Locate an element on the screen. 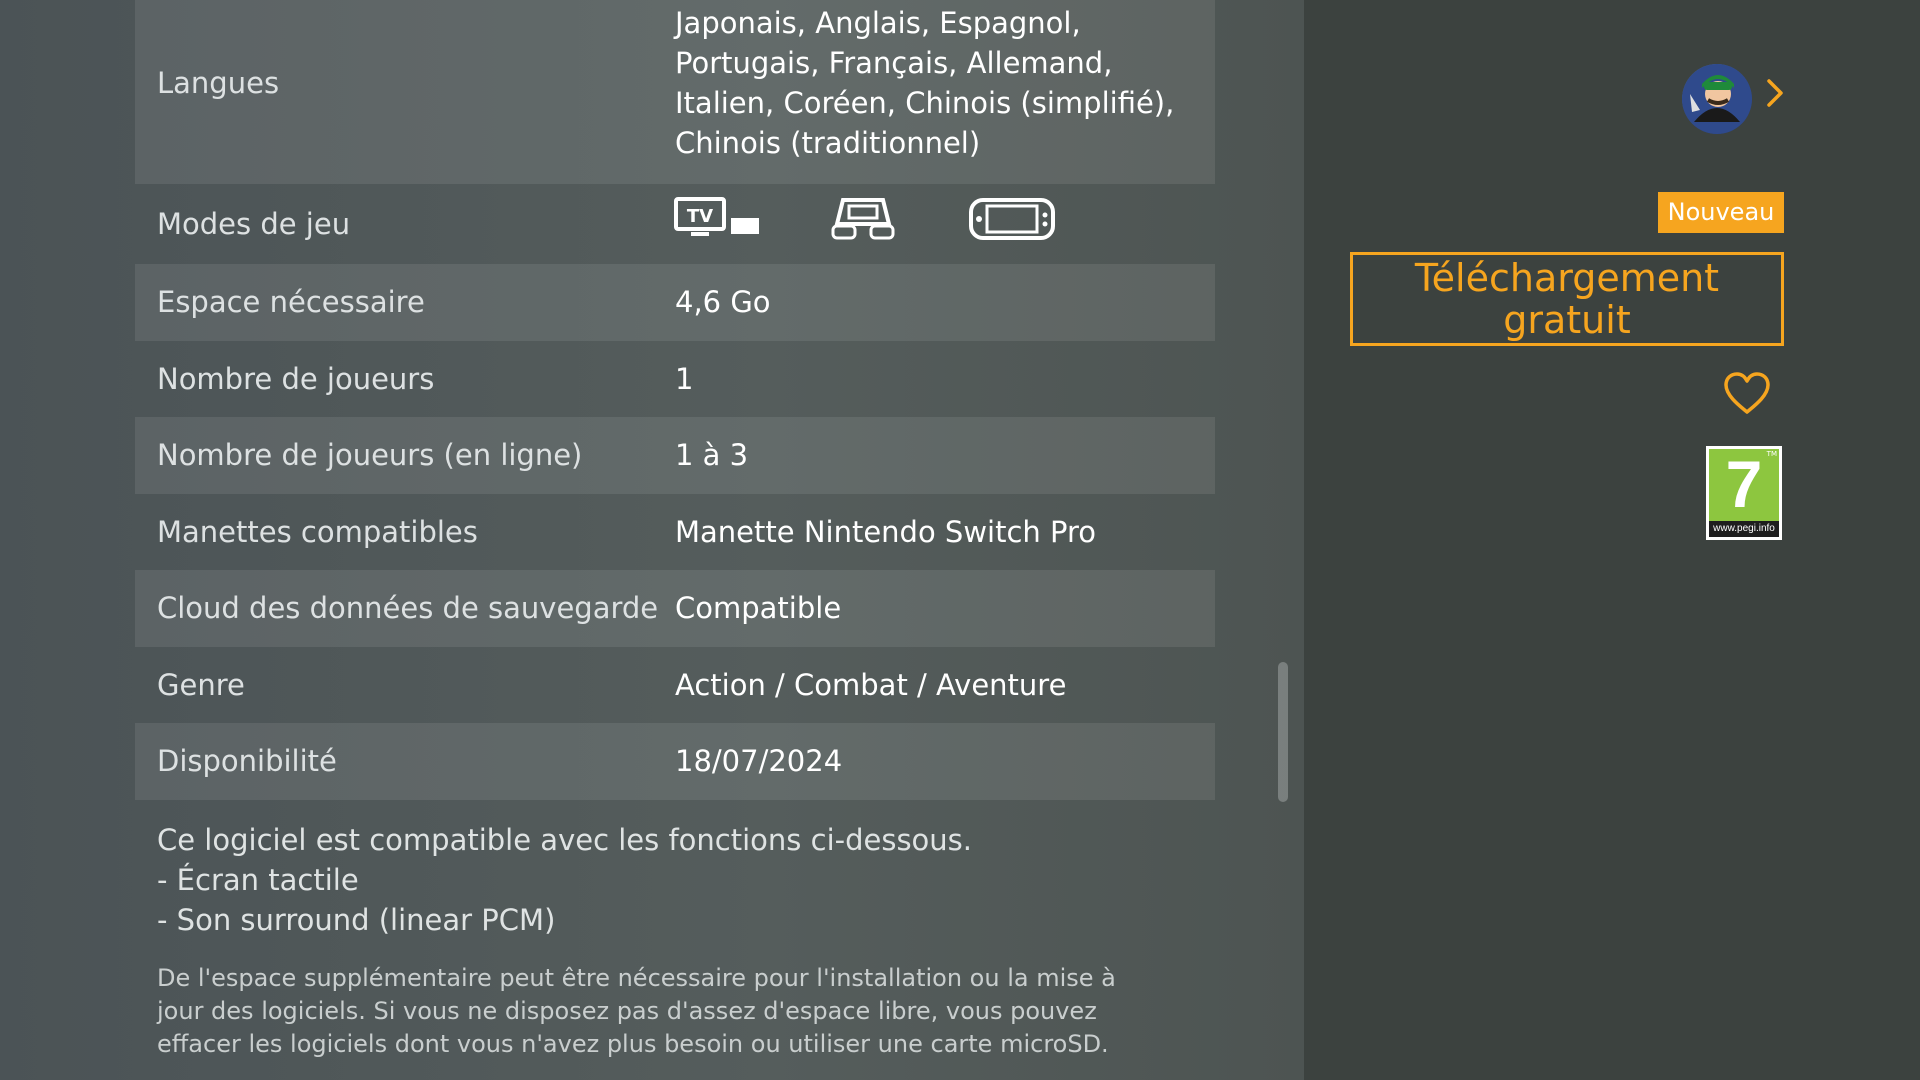  row-genre: Genre Action / Combat / Aventure is located at coordinates (675, 685).